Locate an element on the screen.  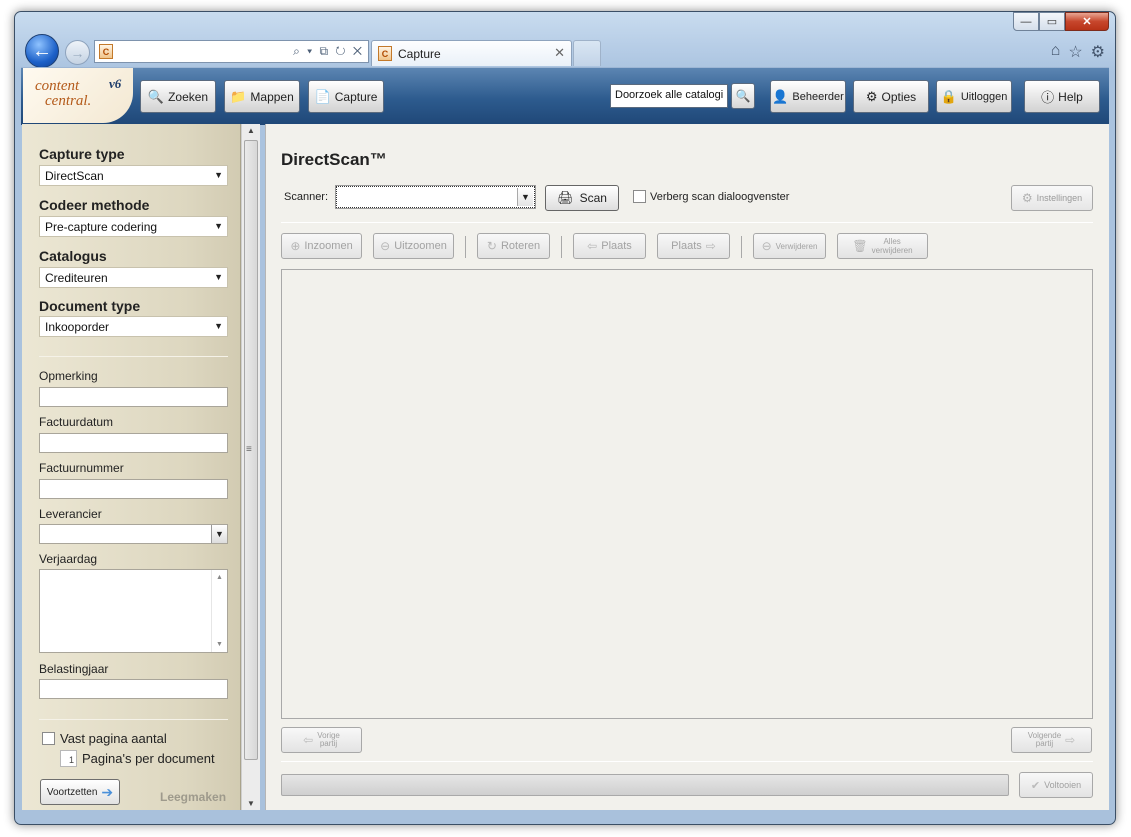
arrow-right-icon: ➔ is located at coordinates (107, 791).